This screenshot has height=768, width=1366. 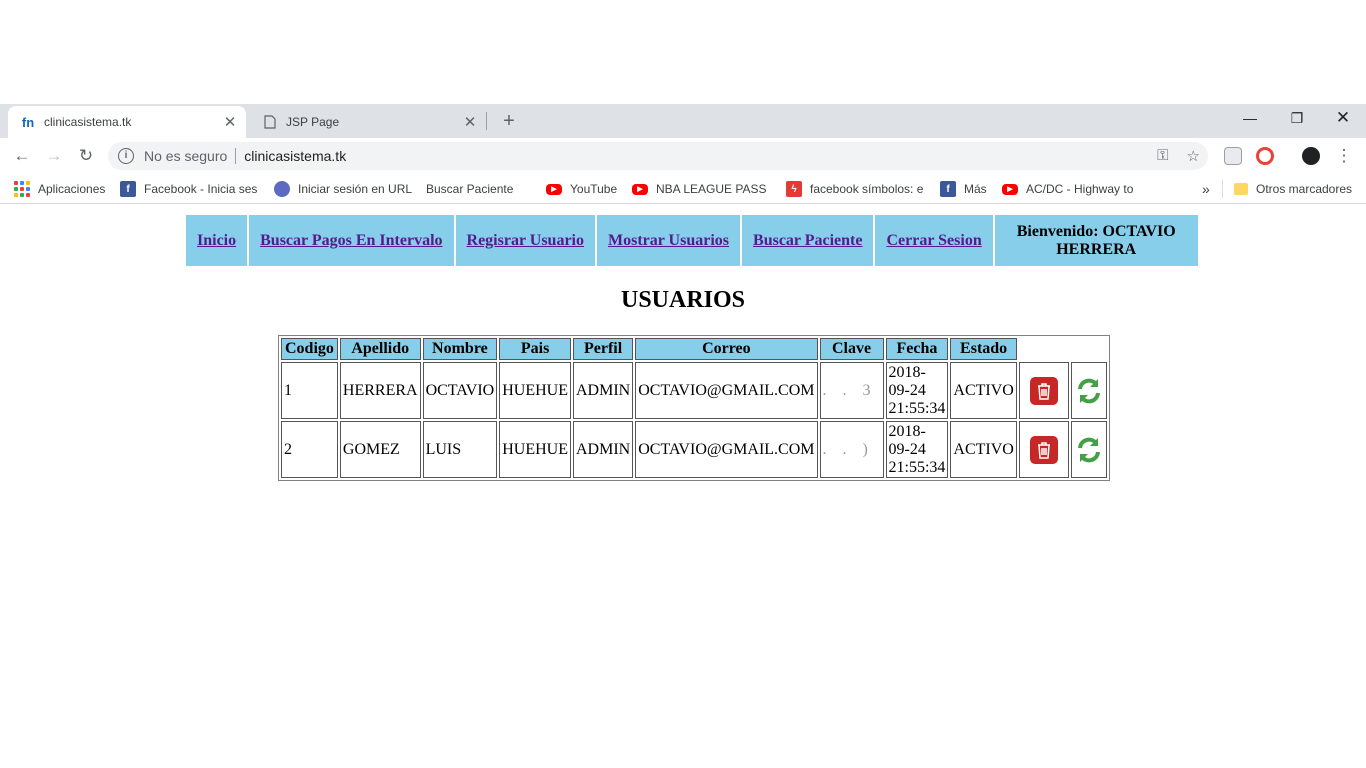 What do you see at coordinates (1250, 118) in the screenshot?
I see `minimize-icon: —` at bounding box center [1250, 118].